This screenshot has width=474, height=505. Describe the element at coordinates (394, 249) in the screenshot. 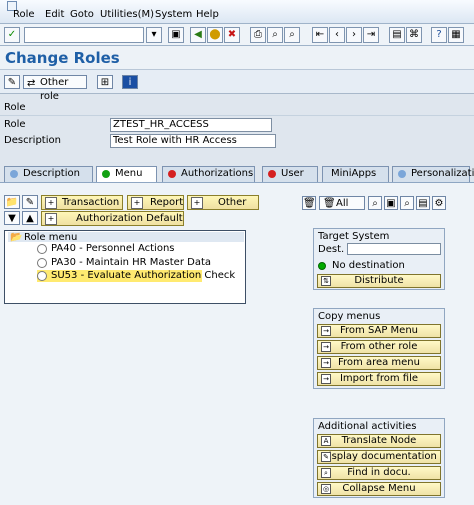

I see `dest-input` at that location.